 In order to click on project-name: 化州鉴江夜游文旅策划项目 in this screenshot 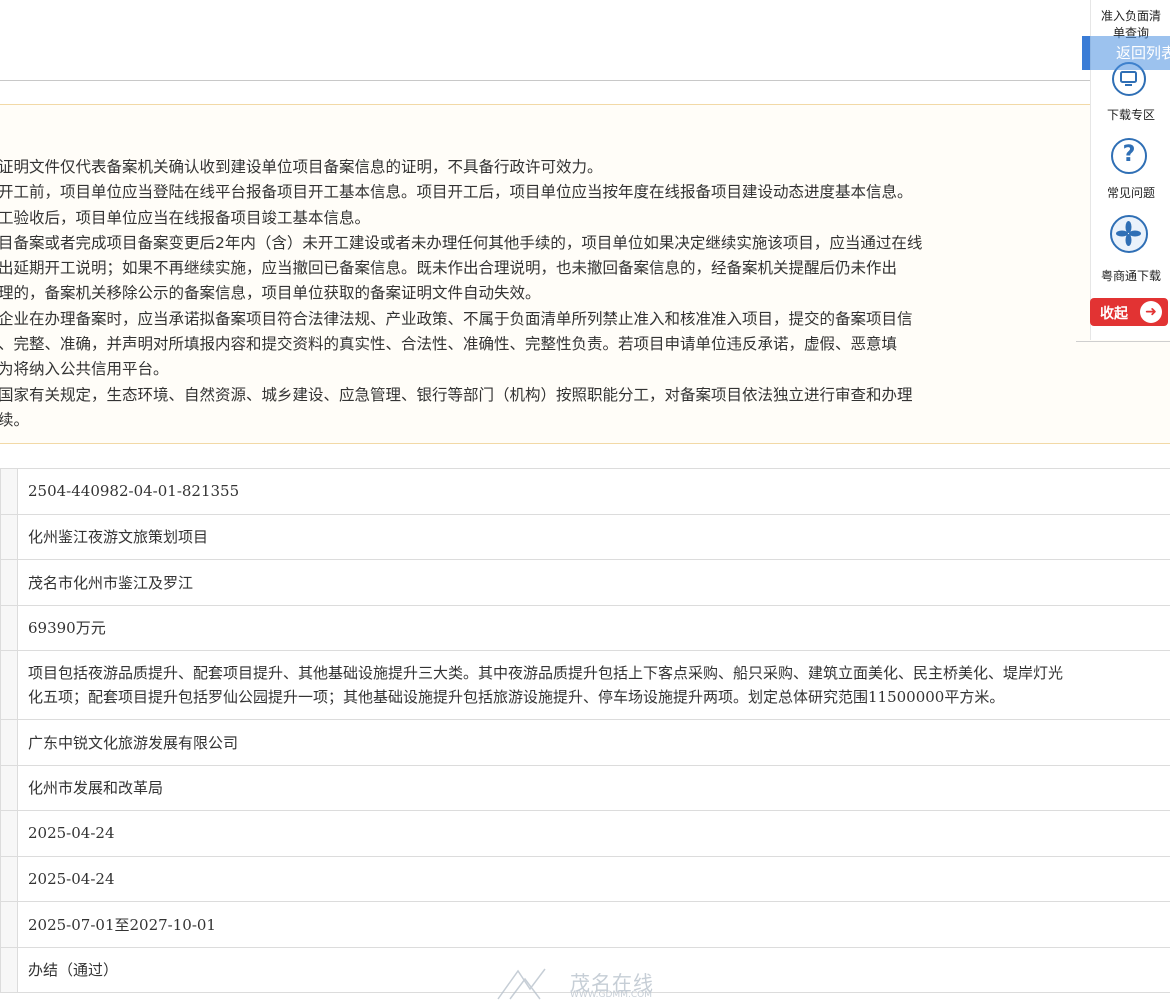, I will do `click(593, 536)`.